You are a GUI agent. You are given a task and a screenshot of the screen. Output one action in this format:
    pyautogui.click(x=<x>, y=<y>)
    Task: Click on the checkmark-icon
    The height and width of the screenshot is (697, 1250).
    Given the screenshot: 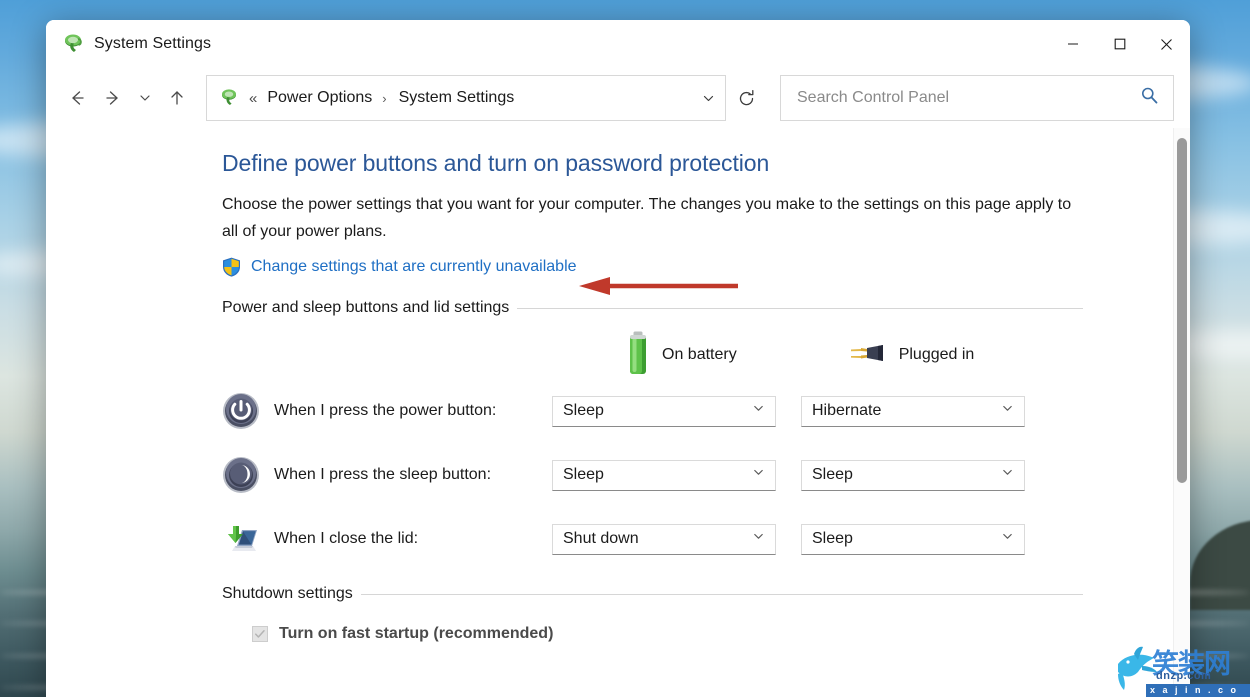 What is the action you would take?
    pyautogui.click(x=260, y=634)
    